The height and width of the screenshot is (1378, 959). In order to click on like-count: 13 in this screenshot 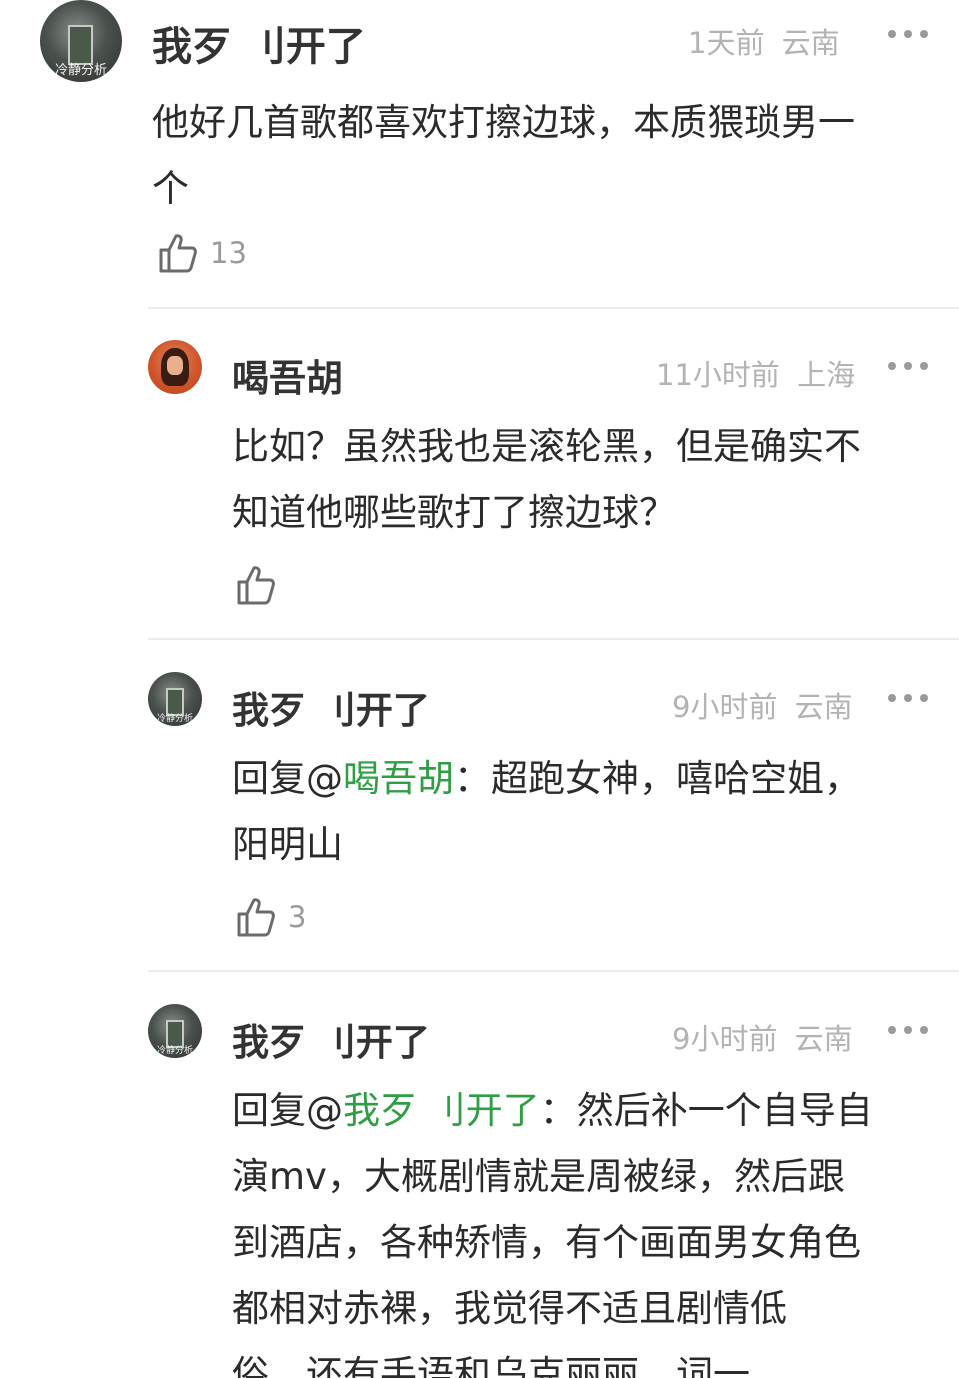, I will do `click(228, 253)`.